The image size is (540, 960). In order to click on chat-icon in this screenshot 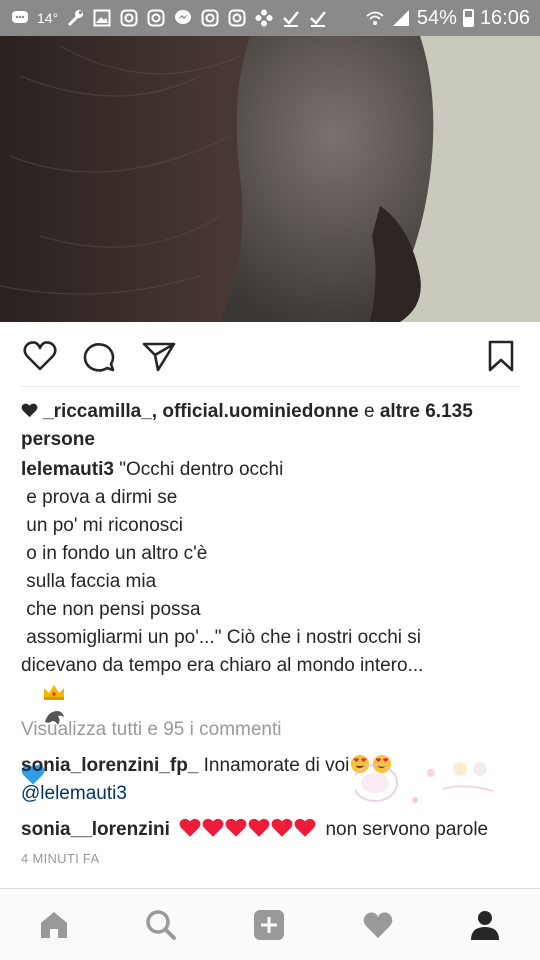, I will do `click(20, 18)`.